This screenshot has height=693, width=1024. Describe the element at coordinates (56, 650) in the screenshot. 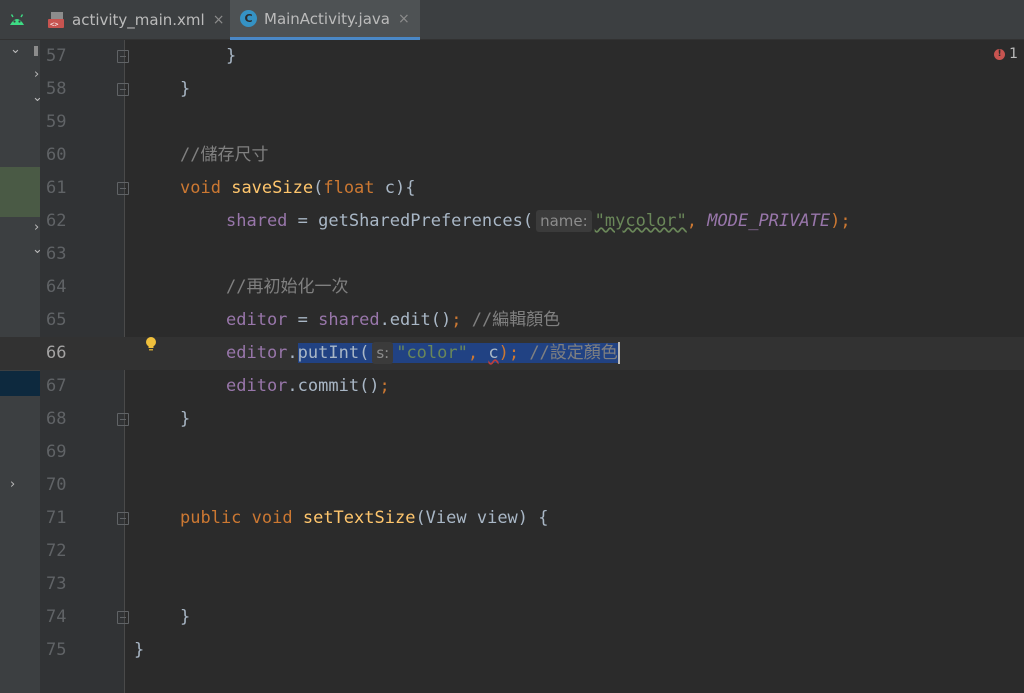

I see `line-number: 75` at that location.